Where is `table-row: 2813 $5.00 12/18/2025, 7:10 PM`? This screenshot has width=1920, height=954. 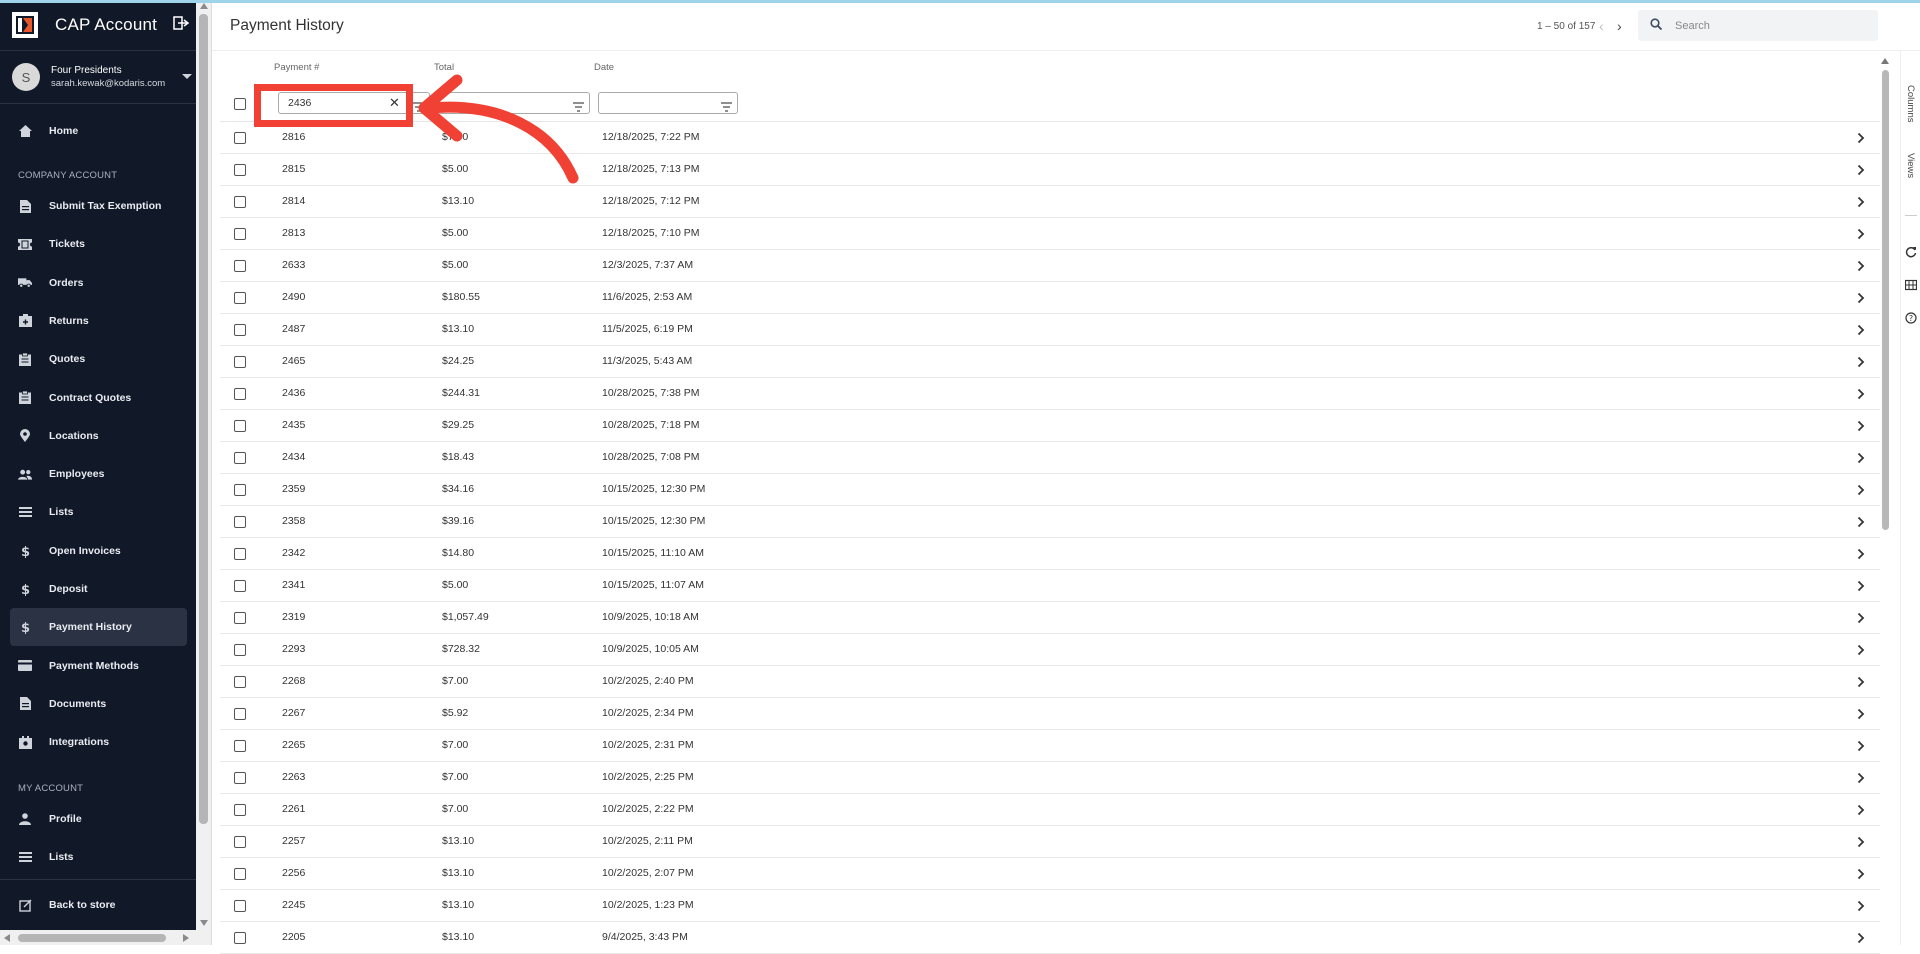 table-row: 2813 $5.00 12/18/2025, 7:10 PM is located at coordinates (1050, 234).